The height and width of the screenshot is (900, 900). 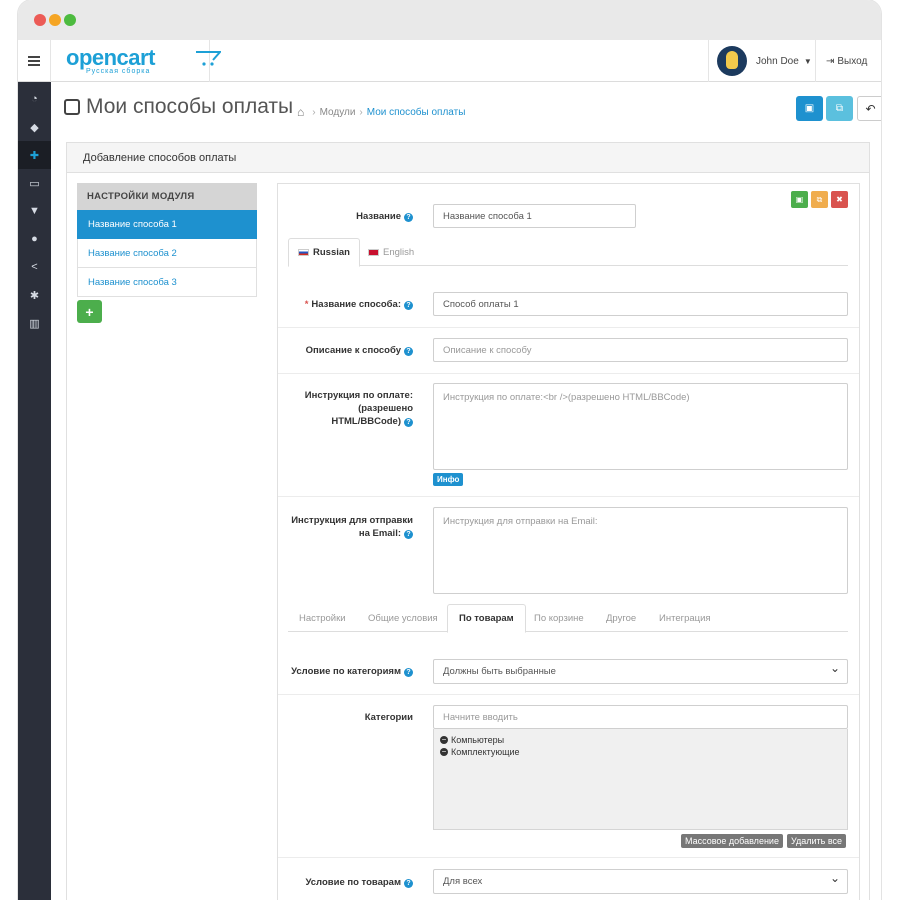 I want to click on description-label: Описание к способу?, so click(x=350, y=350).